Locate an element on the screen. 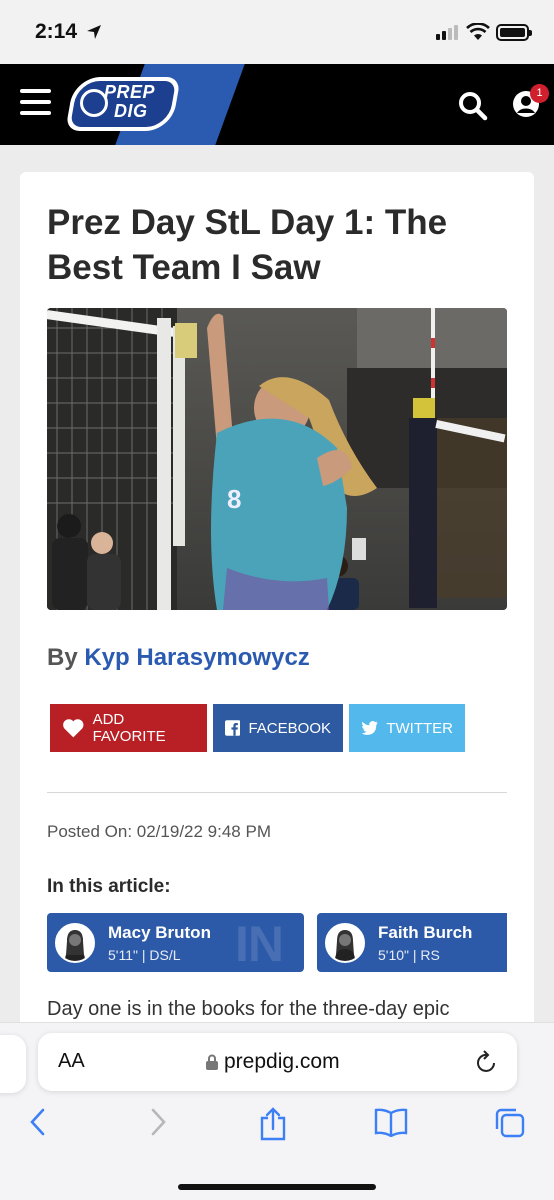 The width and height of the screenshot is (554, 1200). add-favorite-label: ADD FAVORITE is located at coordinates (129, 728).